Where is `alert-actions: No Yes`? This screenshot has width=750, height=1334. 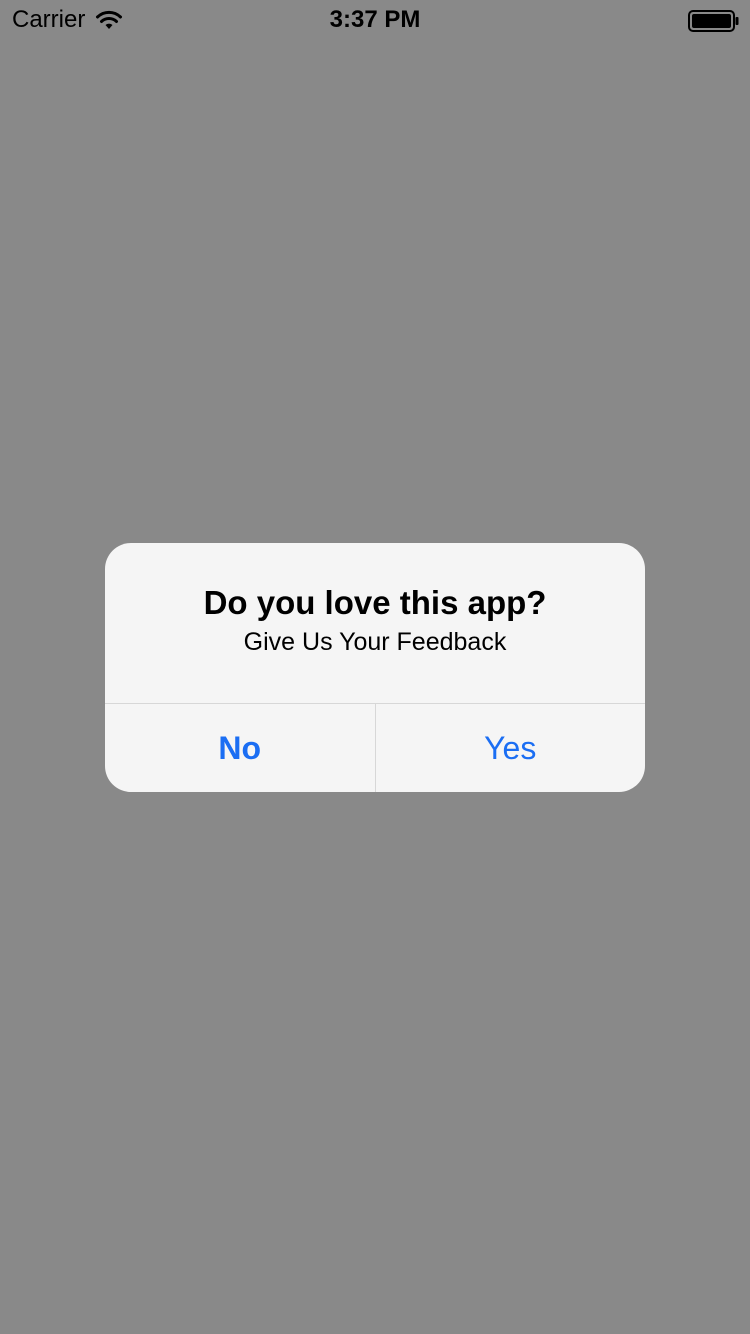 alert-actions: No Yes is located at coordinates (375, 748).